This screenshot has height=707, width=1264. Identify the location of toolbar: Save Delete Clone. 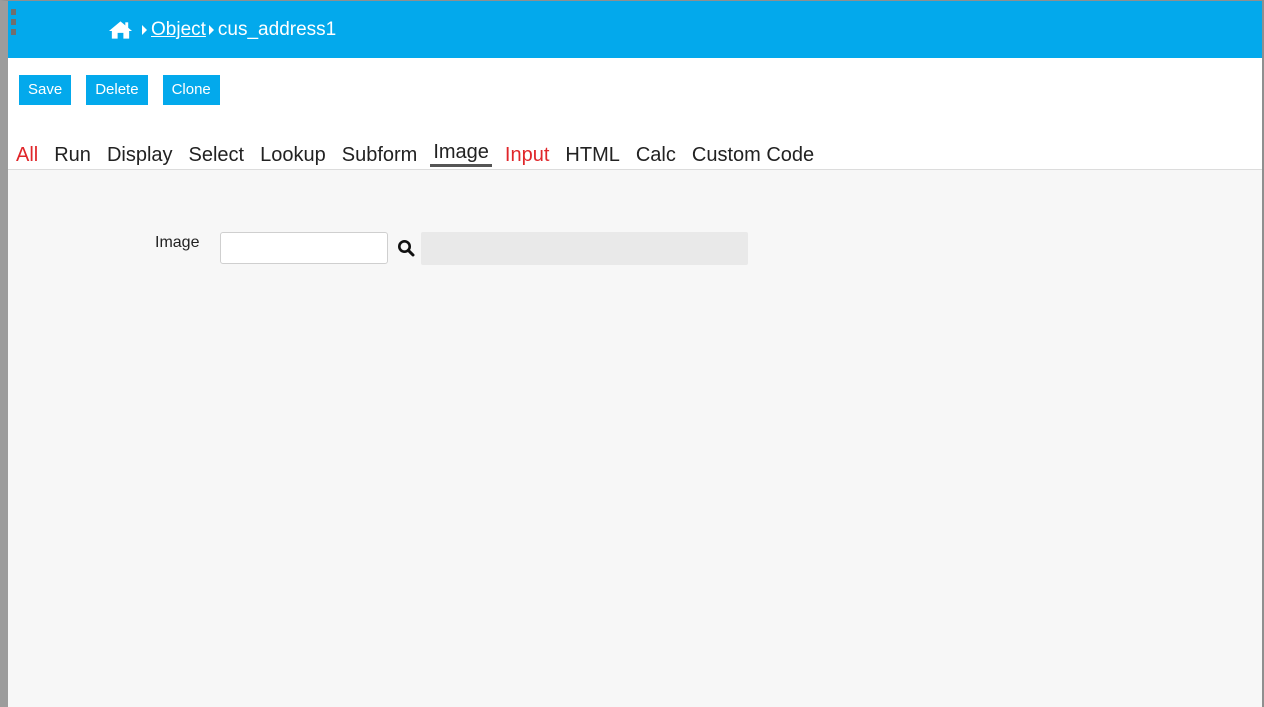
(119, 90).